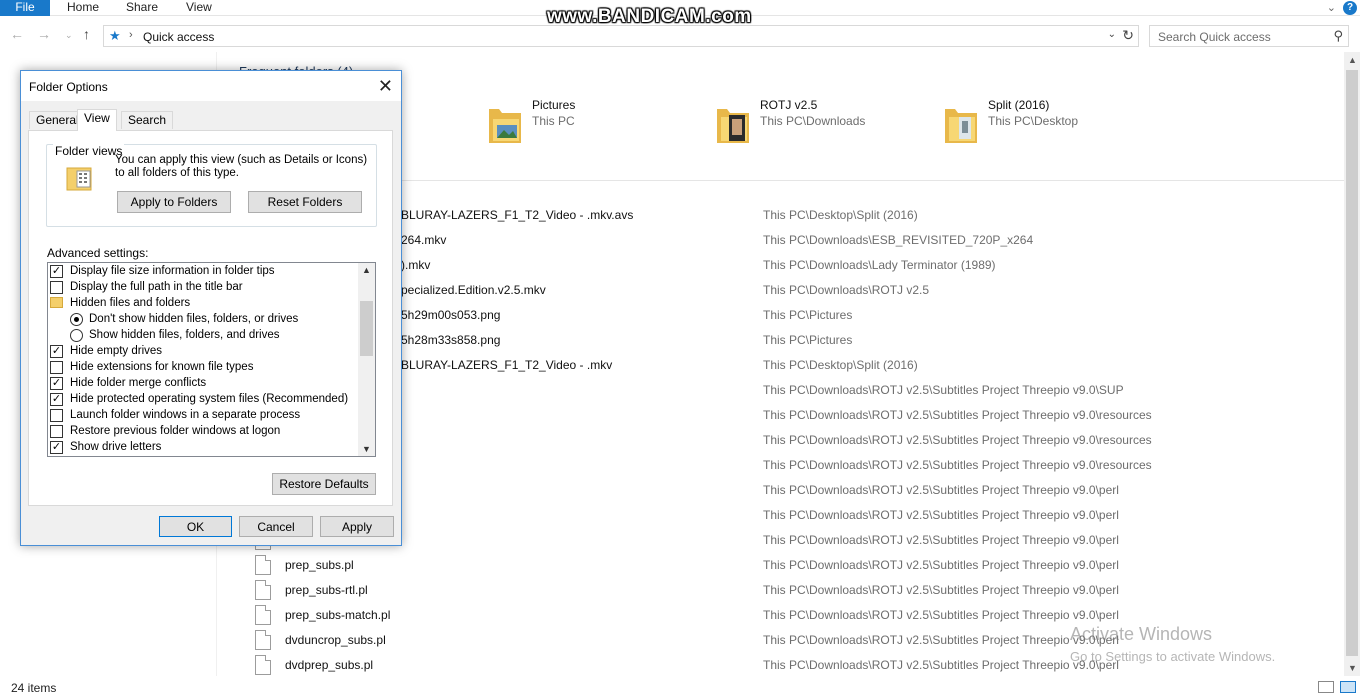  What do you see at coordinates (337, 615) in the screenshot?
I see `file-name: prep_subs-match.pl` at bounding box center [337, 615].